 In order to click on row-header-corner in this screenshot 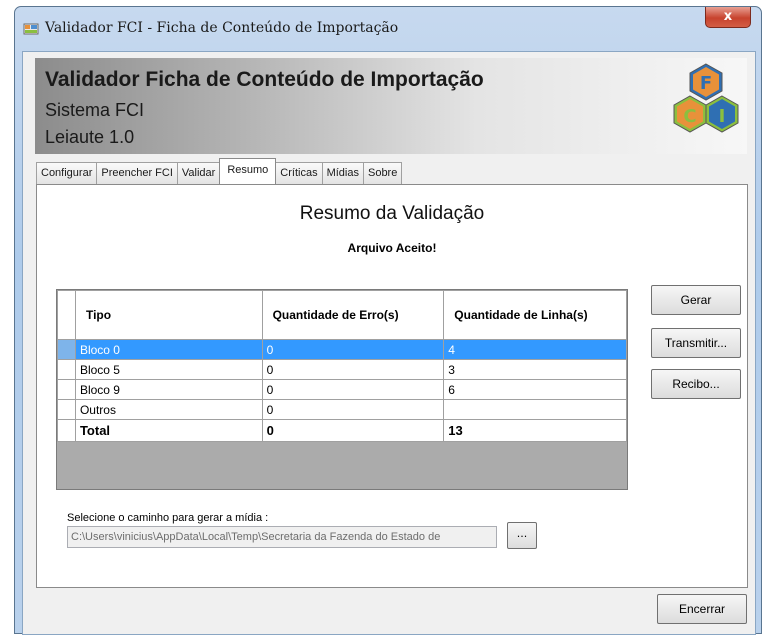, I will do `click(66, 315)`.